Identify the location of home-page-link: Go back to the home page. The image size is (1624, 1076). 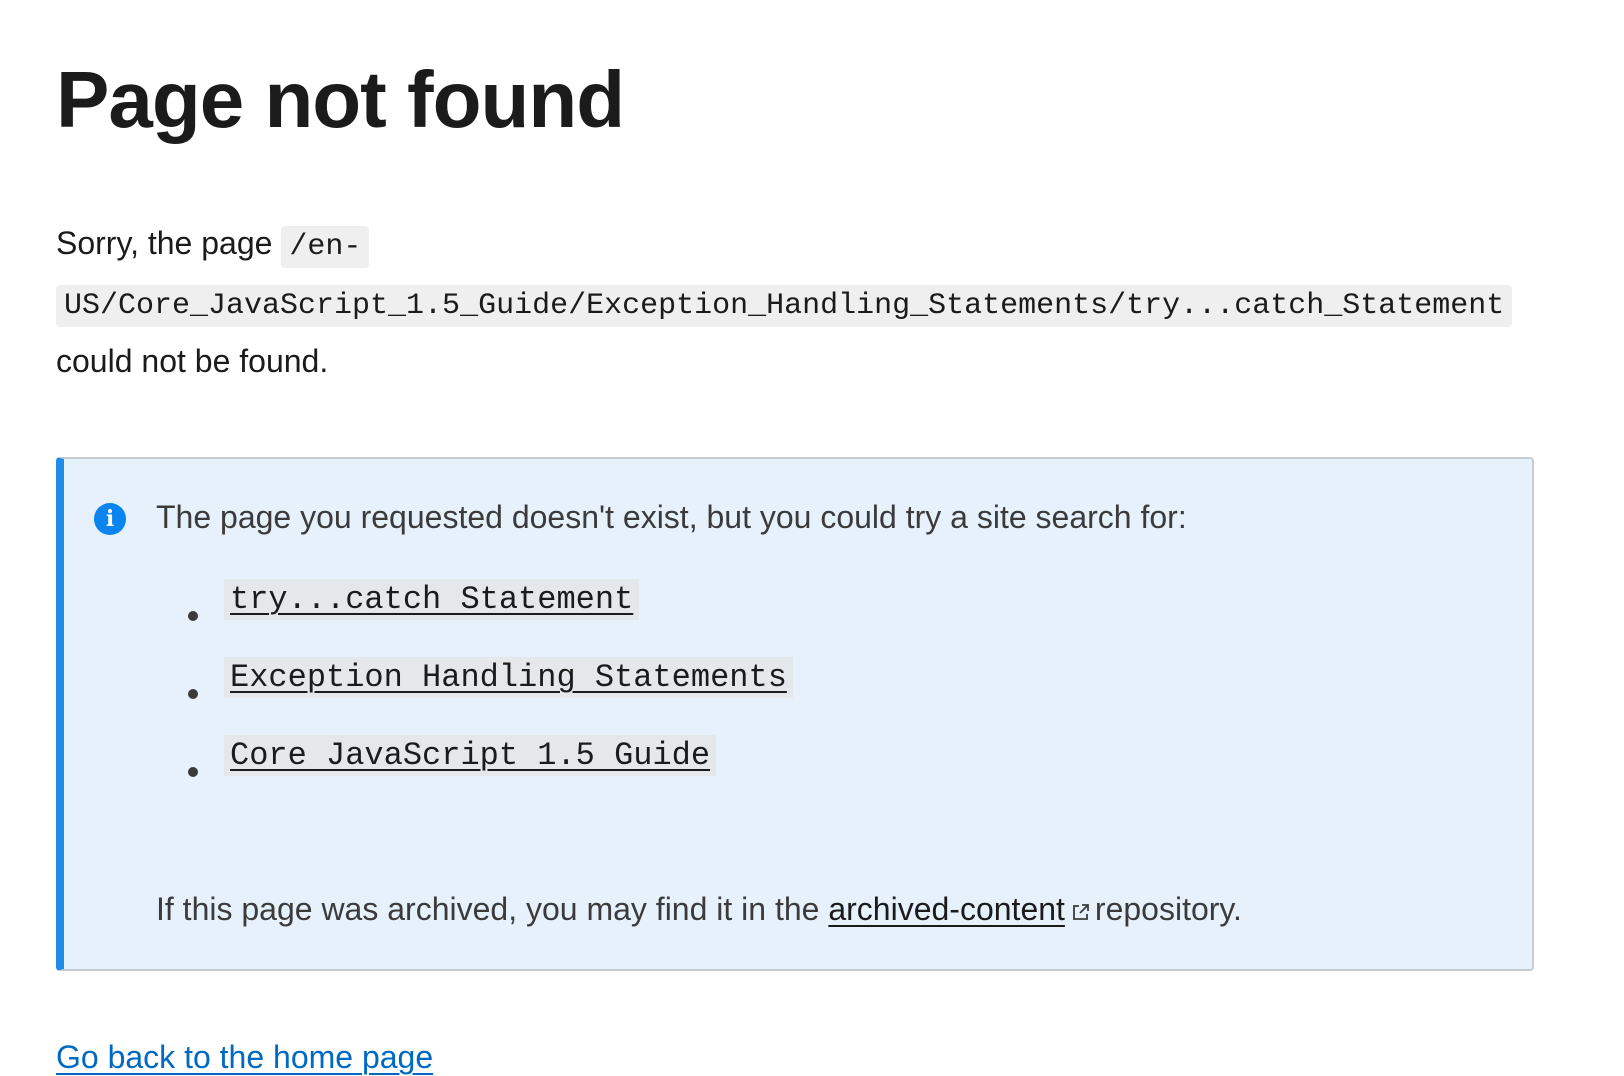
(244, 1057).